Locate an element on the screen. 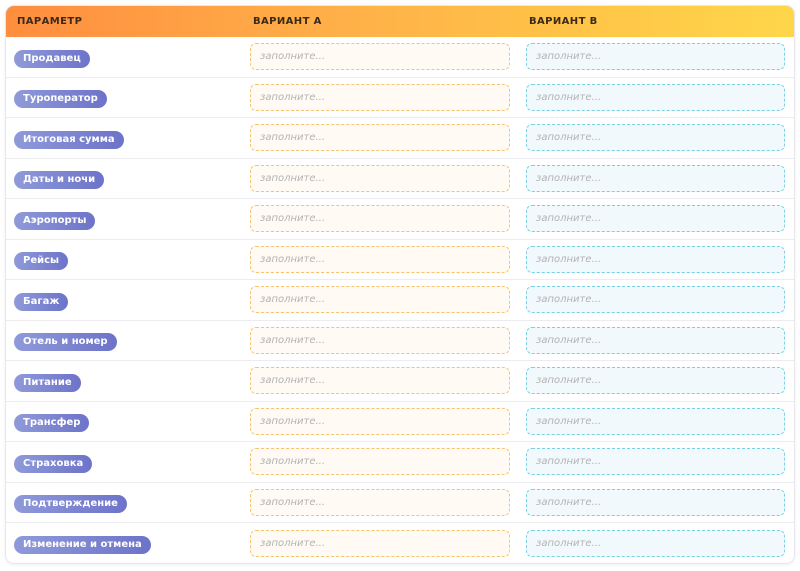 The height and width of the screenshot is (571, 800). parameter-cell: Подтверждение is located at coordinates (128, 502).